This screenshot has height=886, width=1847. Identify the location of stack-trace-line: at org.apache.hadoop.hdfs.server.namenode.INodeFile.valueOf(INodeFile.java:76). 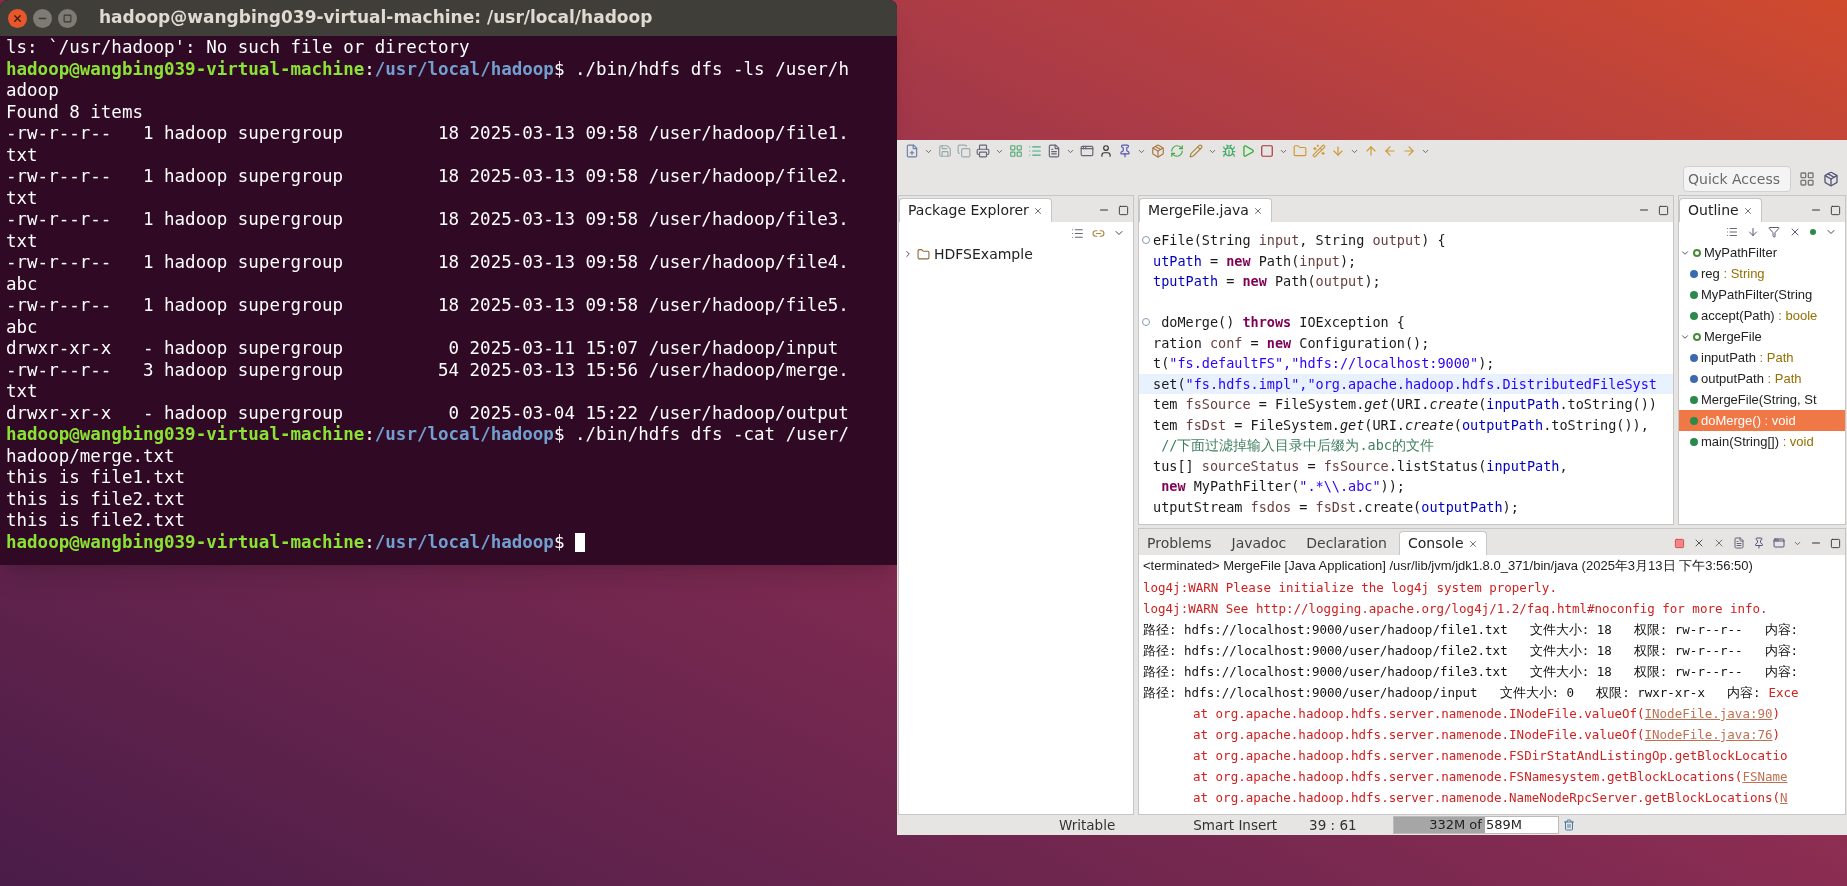
(1486, 735).